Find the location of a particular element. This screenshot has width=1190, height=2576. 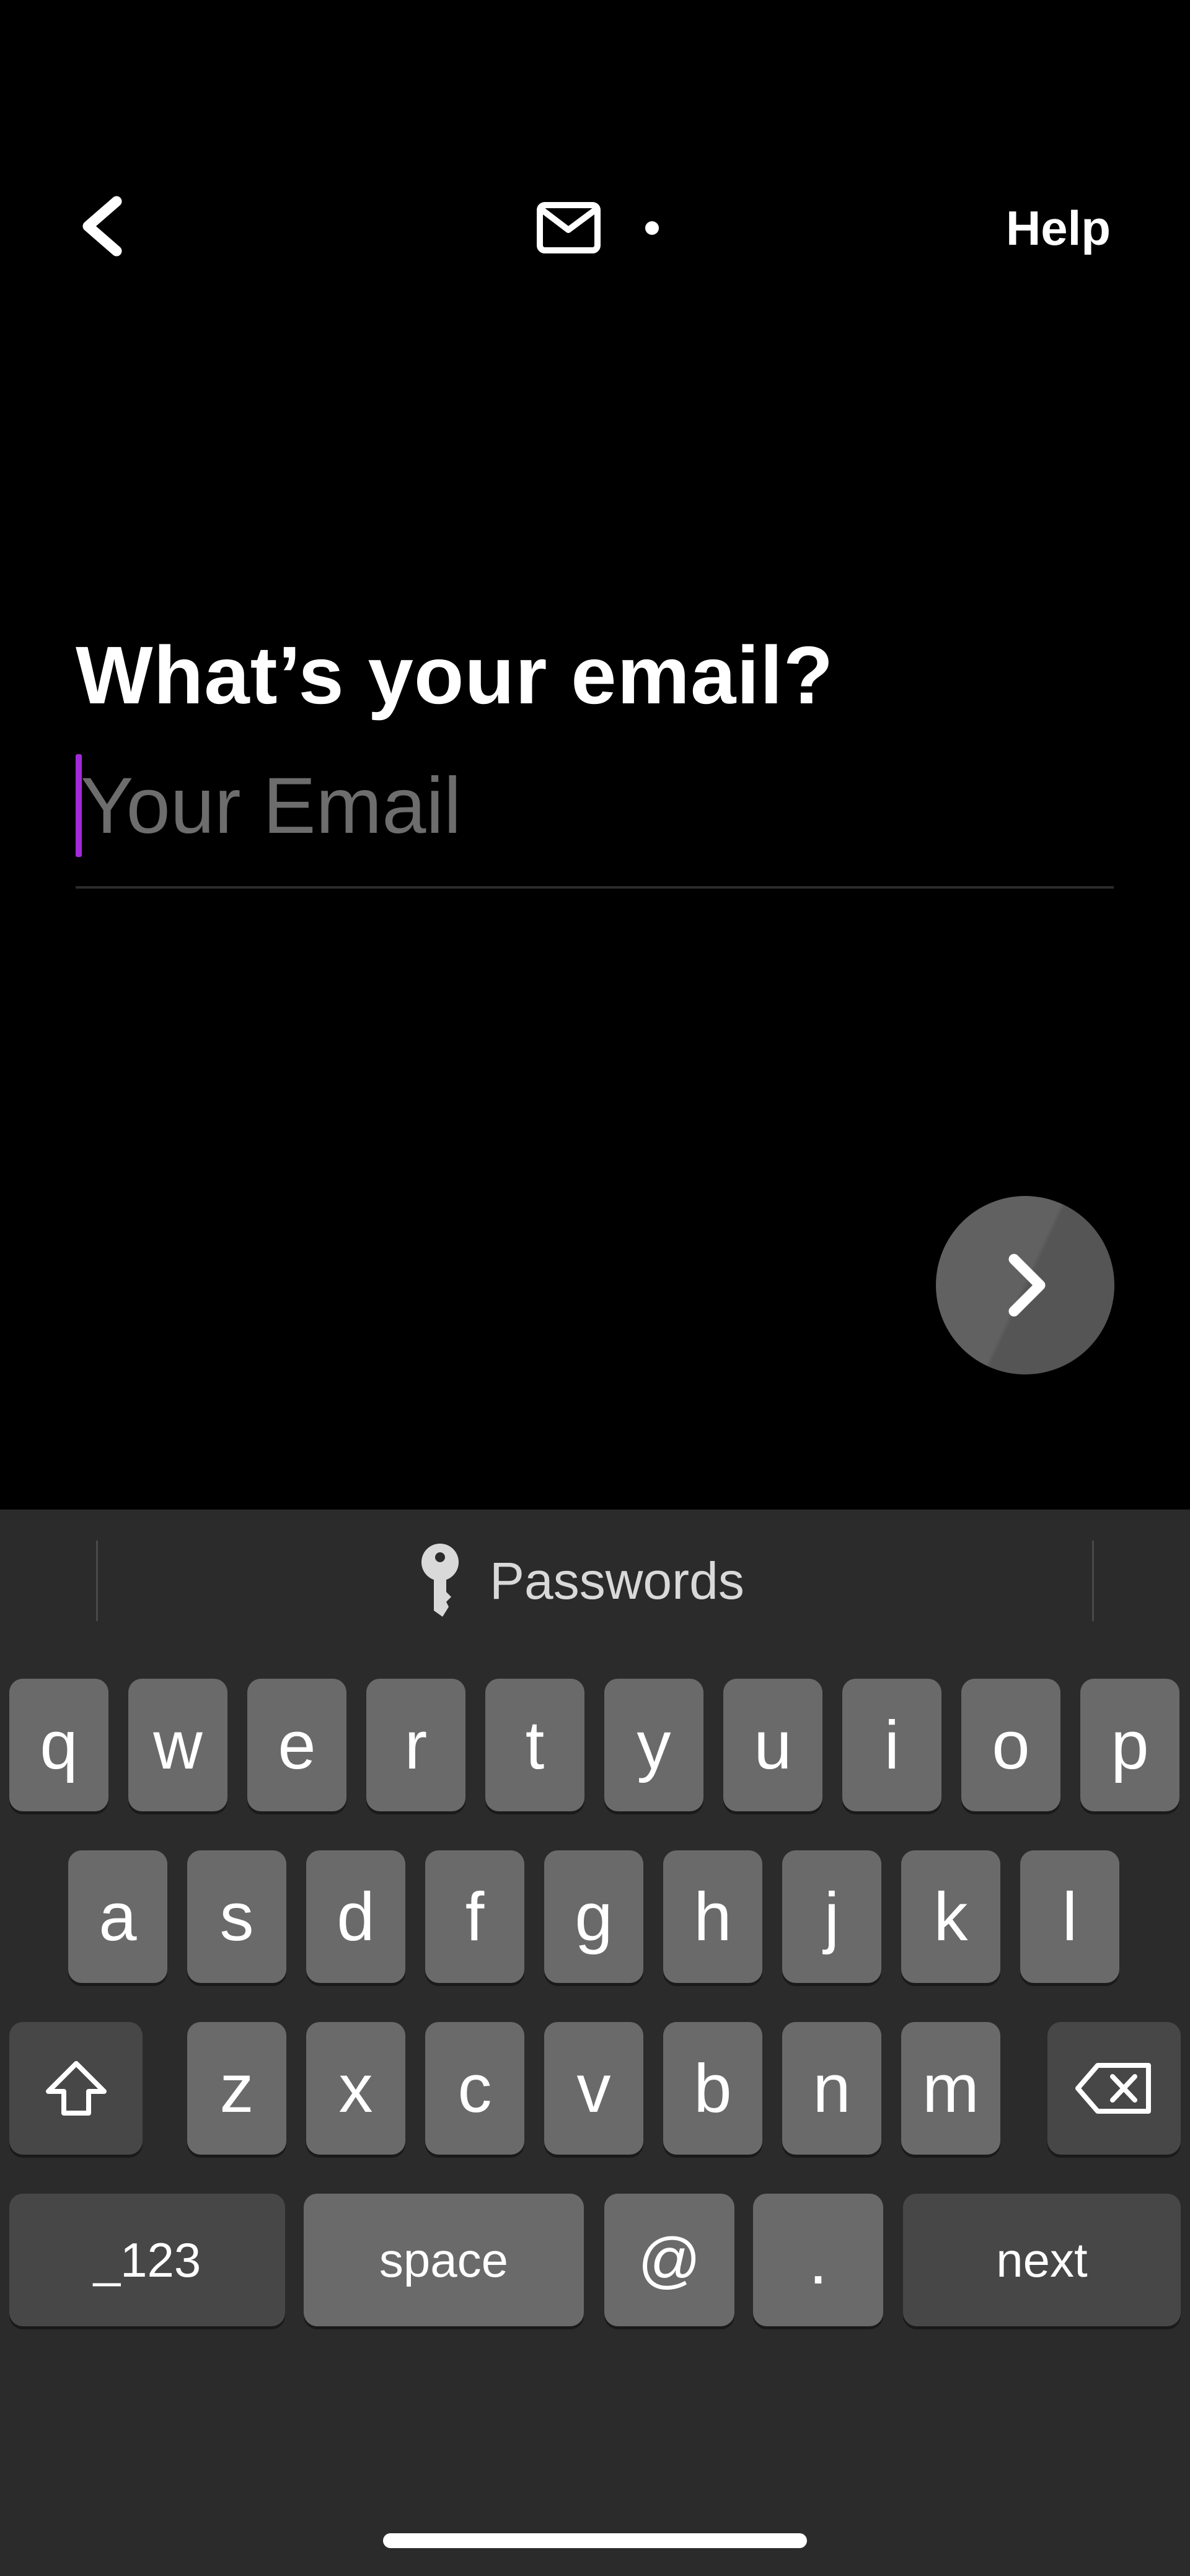

key-b: b is located at coordinates (712, 2088).